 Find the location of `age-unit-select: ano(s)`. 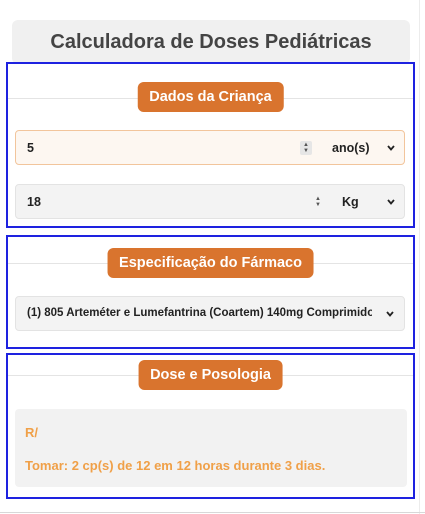

age-unit-select: ano(s) is located at coordinates (351, 148).